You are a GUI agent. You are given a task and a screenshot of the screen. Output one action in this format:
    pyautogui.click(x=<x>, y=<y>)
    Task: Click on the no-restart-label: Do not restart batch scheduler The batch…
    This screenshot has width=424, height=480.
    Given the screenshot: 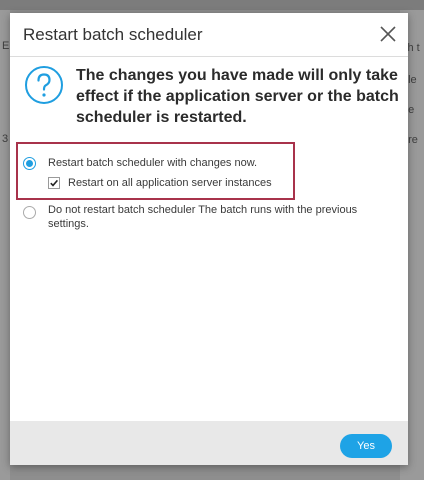 What is the action you would take?
    pyautogui.click(x=203, y=217)
    